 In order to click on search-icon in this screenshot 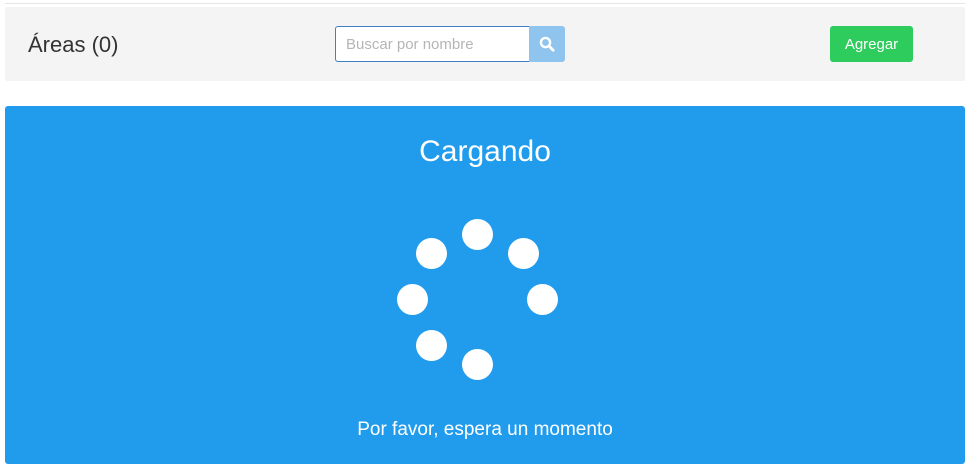, I will do `click(547, 44)`.